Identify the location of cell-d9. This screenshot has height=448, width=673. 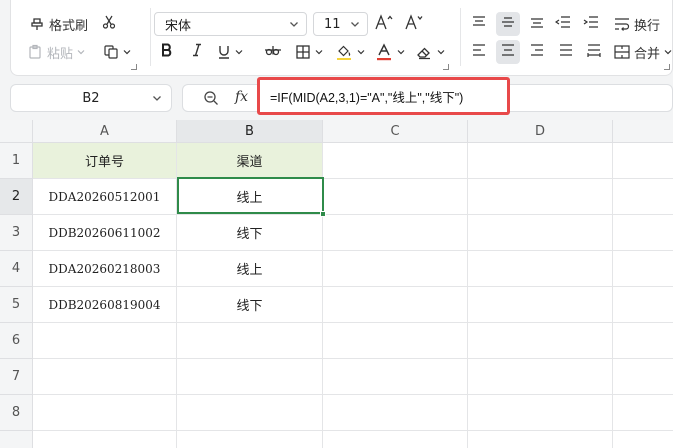
(540, 439).